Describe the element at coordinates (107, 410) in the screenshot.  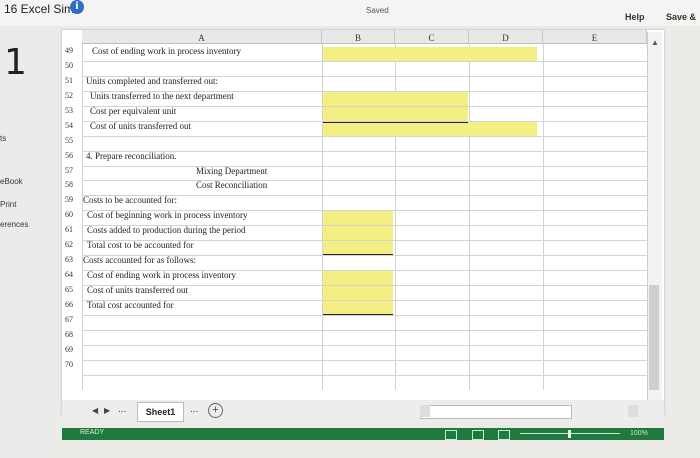
I see `tab-next-icon: ▶` at that location.